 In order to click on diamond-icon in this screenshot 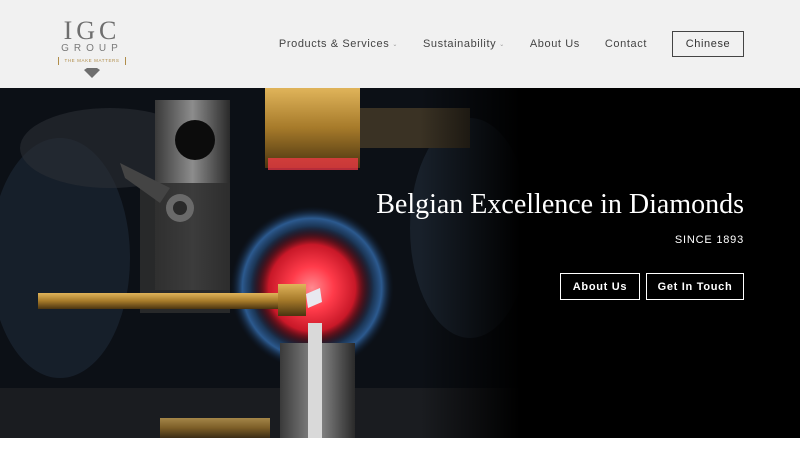, I will do `click(92, 73)`.